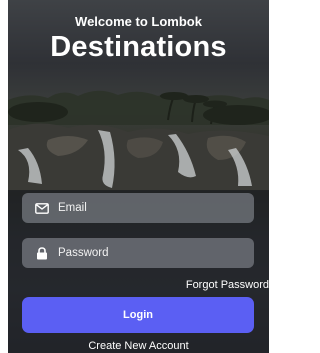 The height and width of the screenshot is (353, 320). I want to click on page-title: Destinations, so click(138, 47).